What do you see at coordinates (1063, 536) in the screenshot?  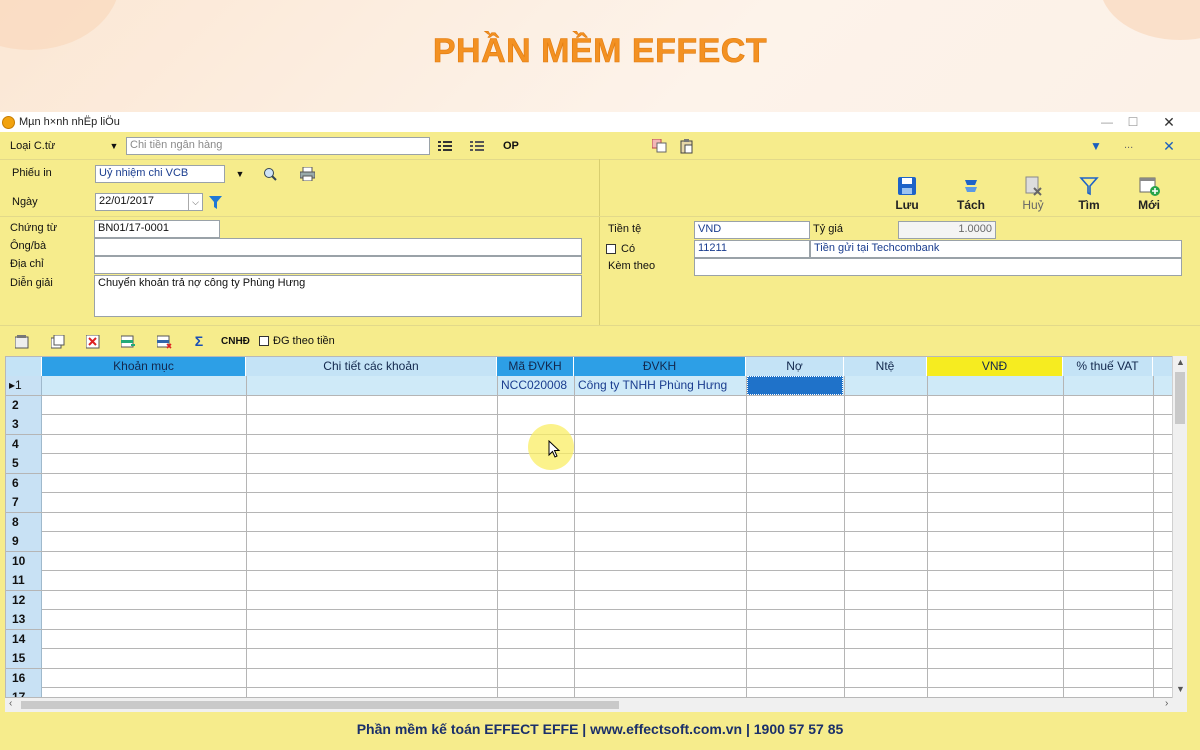 I see `col-divider` at bounding box center [1063, 536].